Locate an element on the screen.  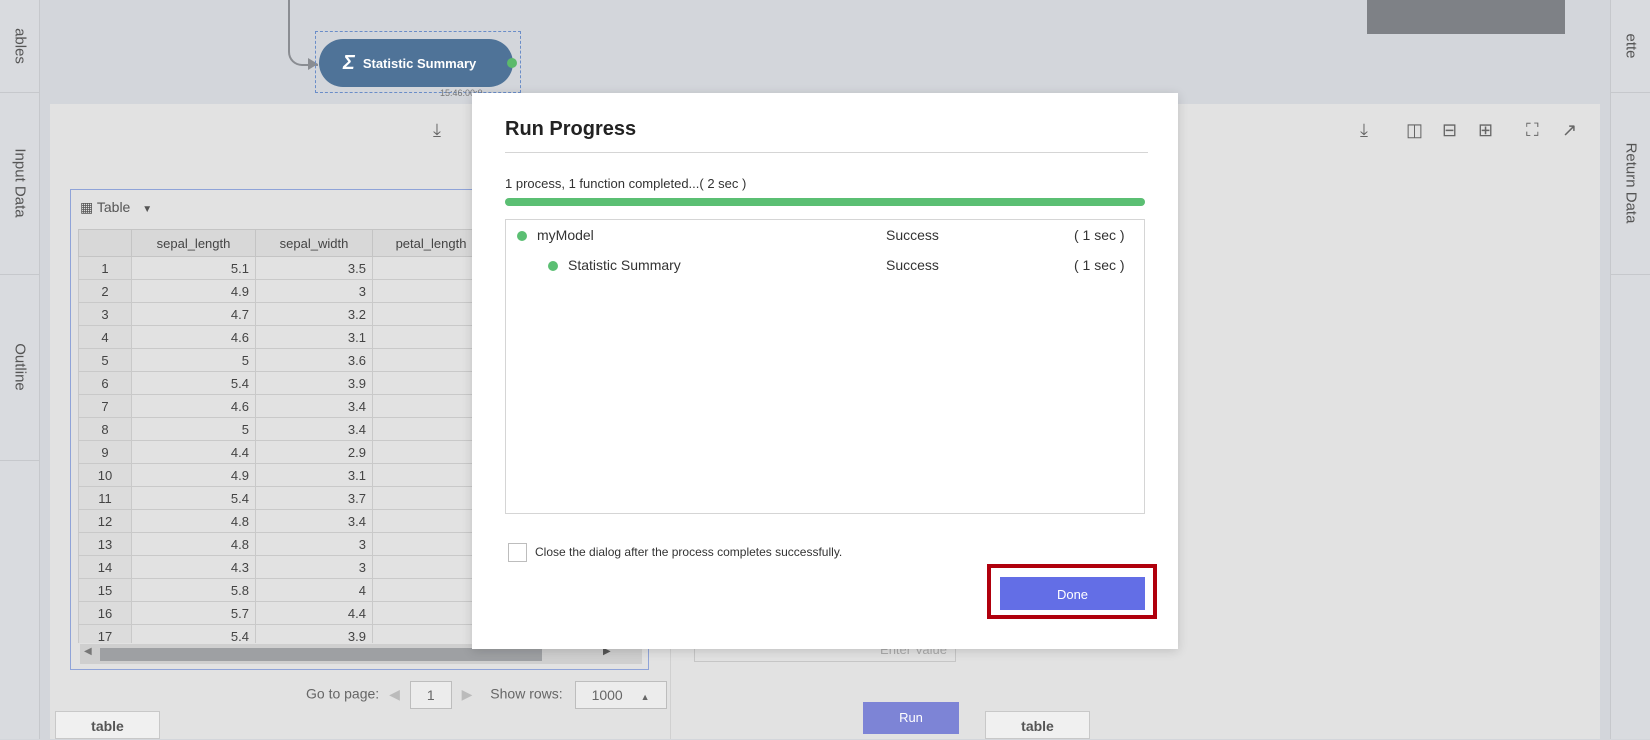
table-row: 124.83.41 is located at coordinates (284, 521).